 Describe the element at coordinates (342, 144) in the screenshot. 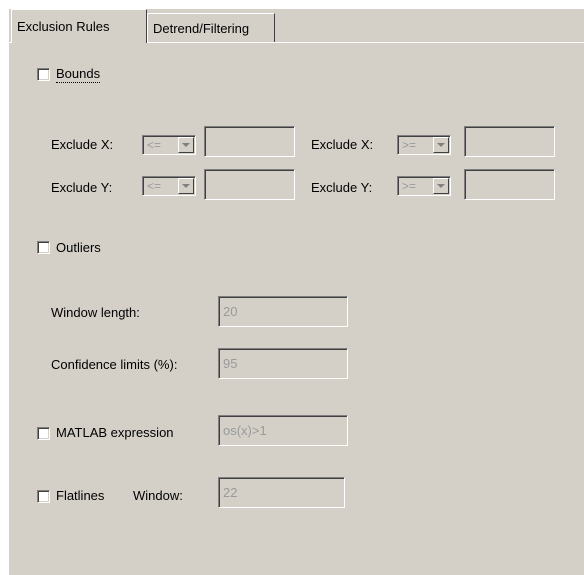

I see `exclude-x-right-label: Exclude X:` at that location.